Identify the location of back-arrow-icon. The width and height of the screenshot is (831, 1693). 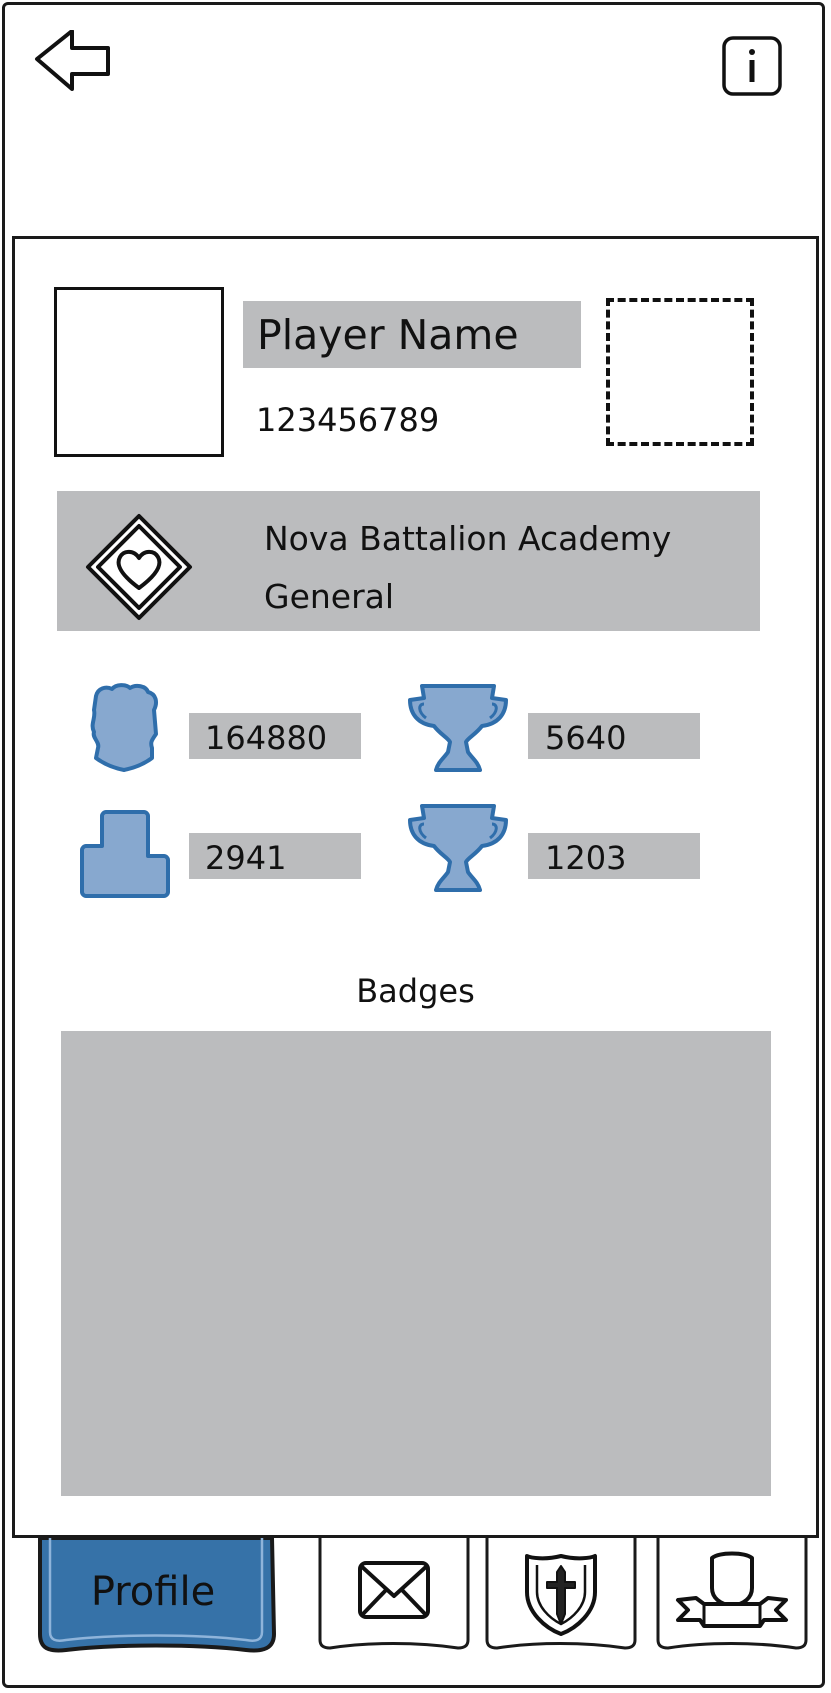
(72, 60).